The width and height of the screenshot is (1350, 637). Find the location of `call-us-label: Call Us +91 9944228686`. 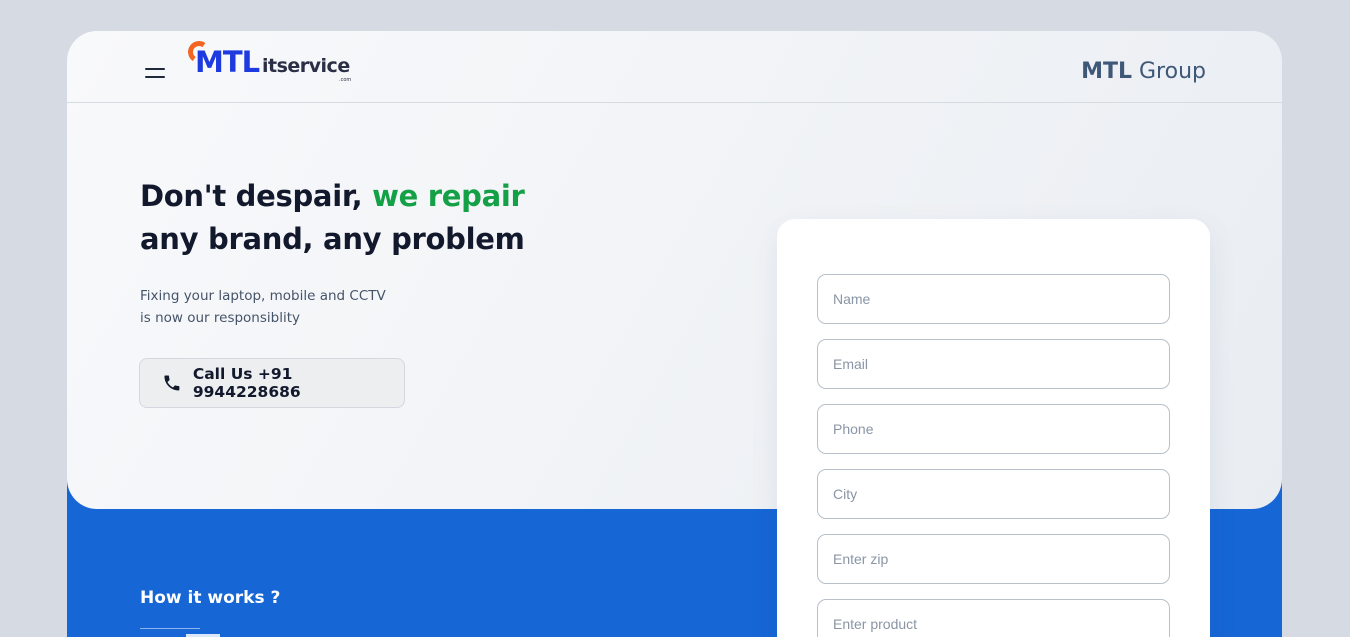

call-us-label: Call Us +91 9944228686 is located at coordinates (246, 383).